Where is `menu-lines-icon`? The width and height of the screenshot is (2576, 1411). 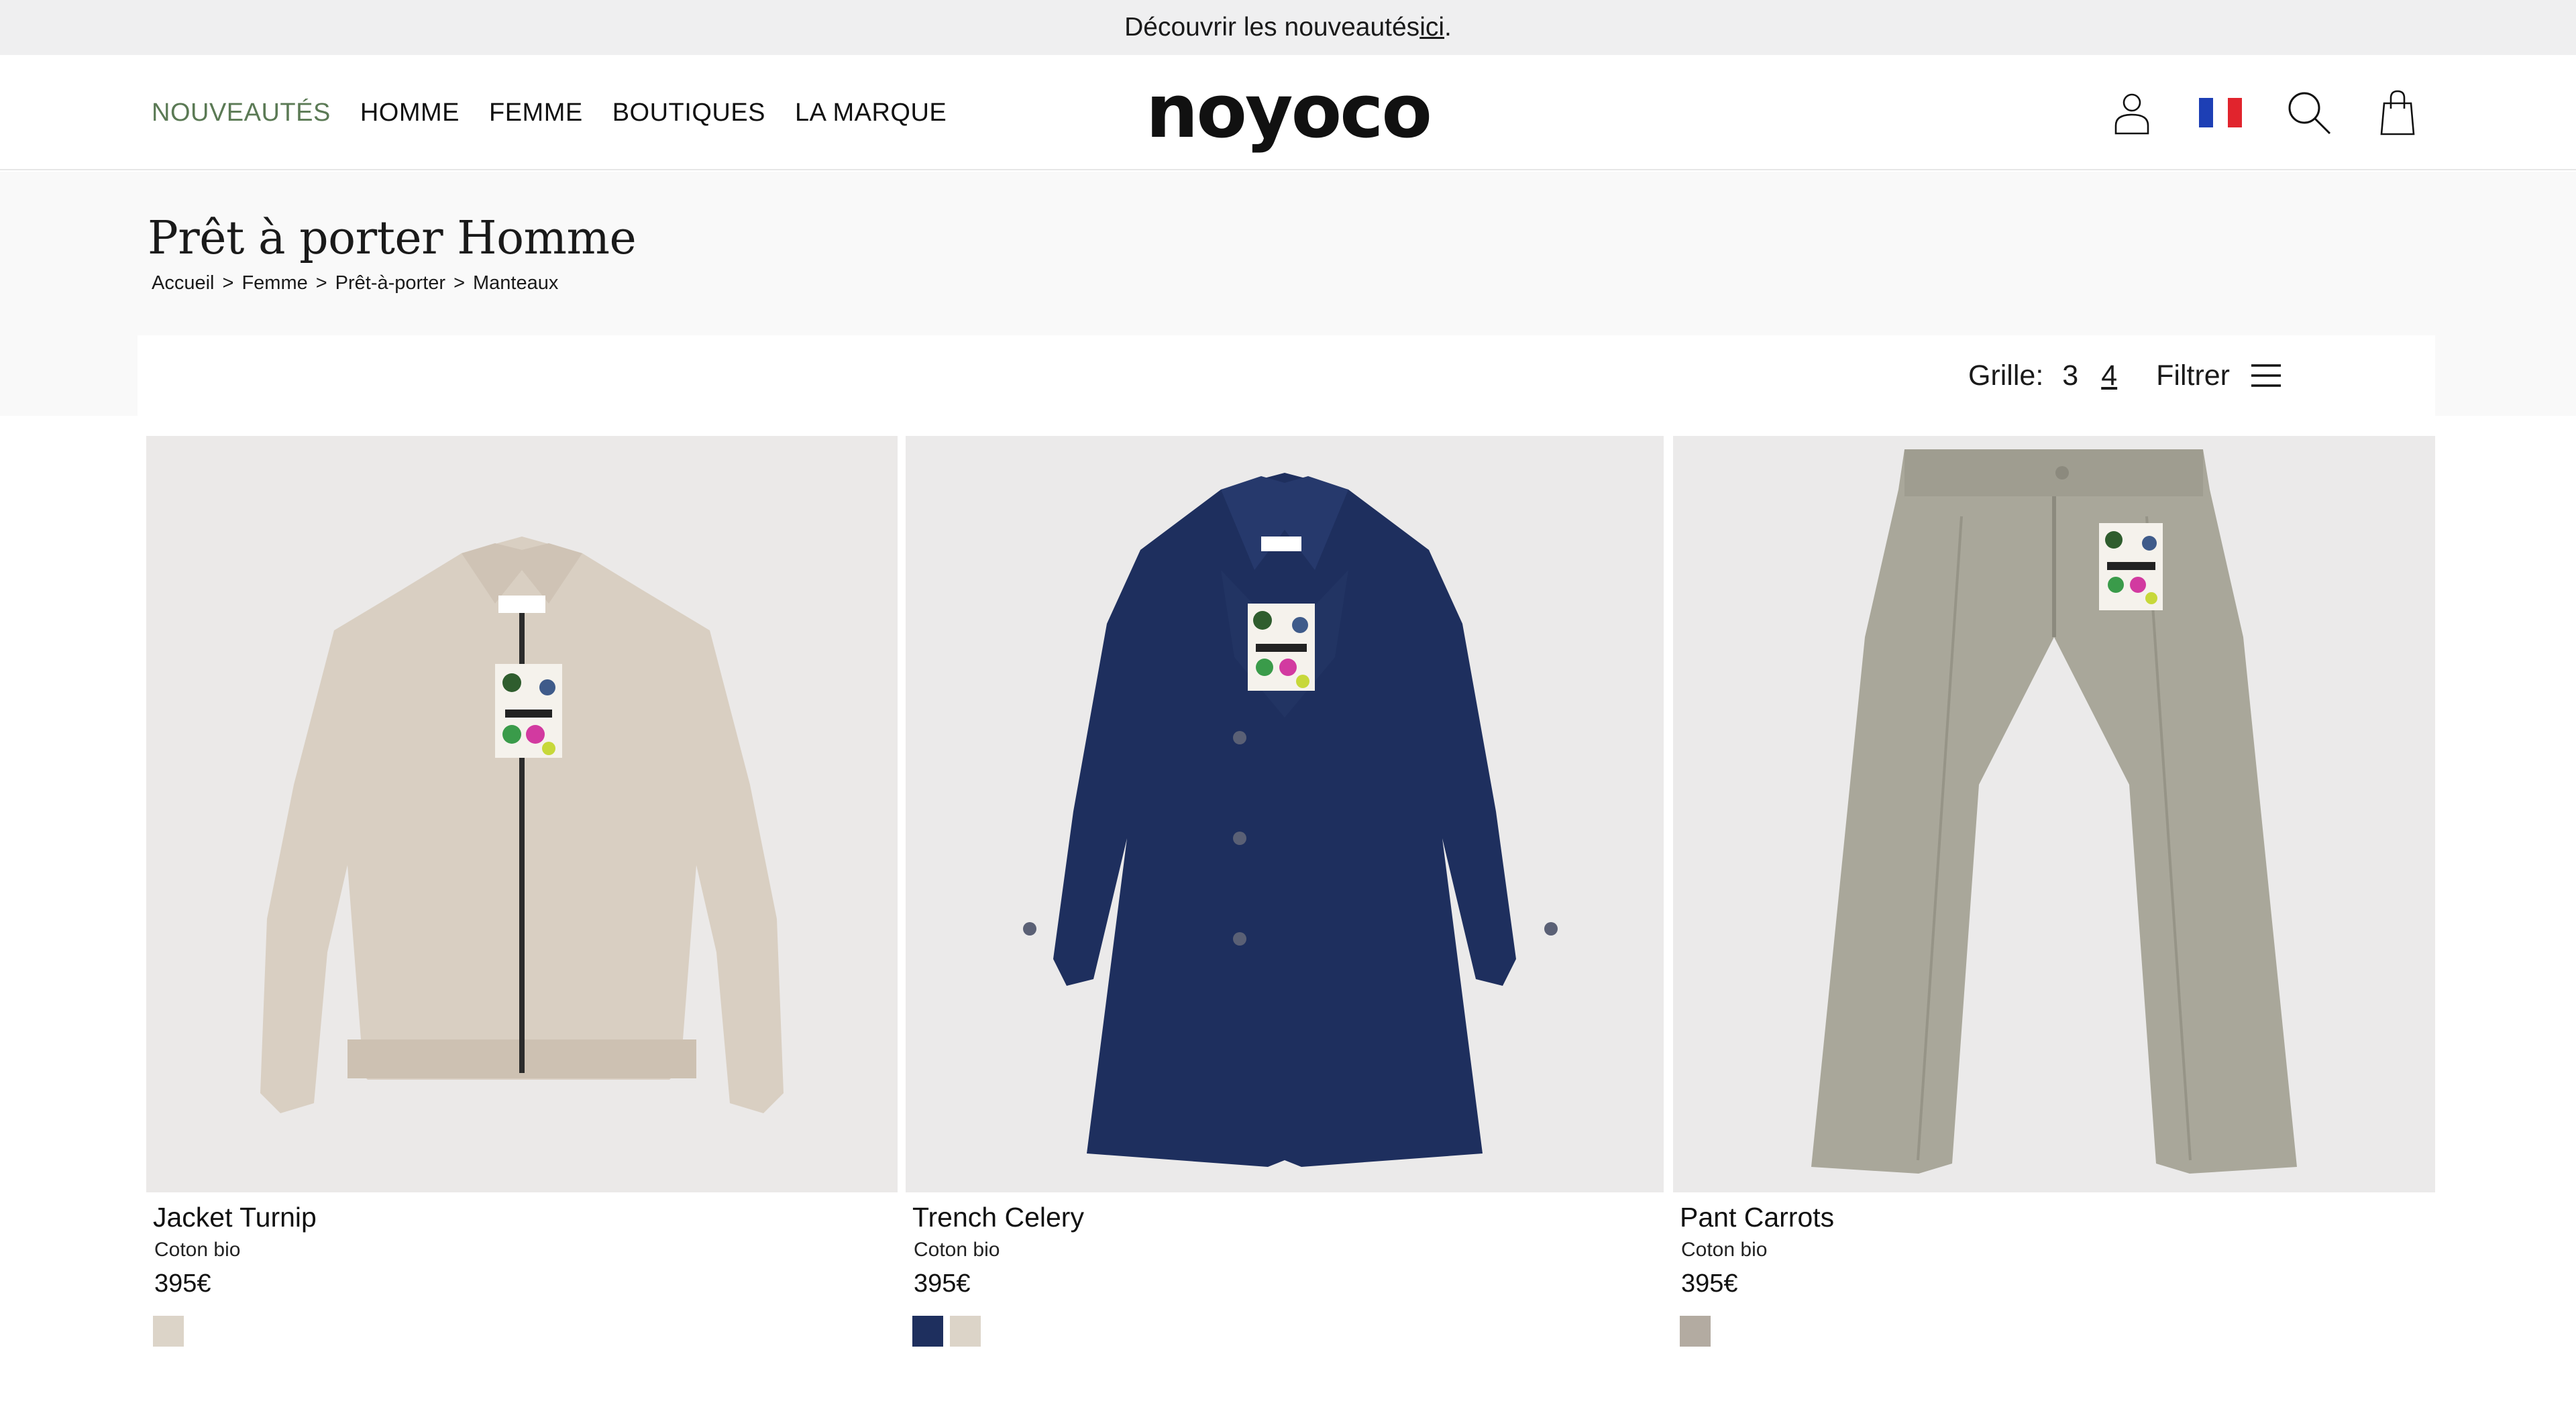
menu-lines-icon is located at coordinates (2266, 375).